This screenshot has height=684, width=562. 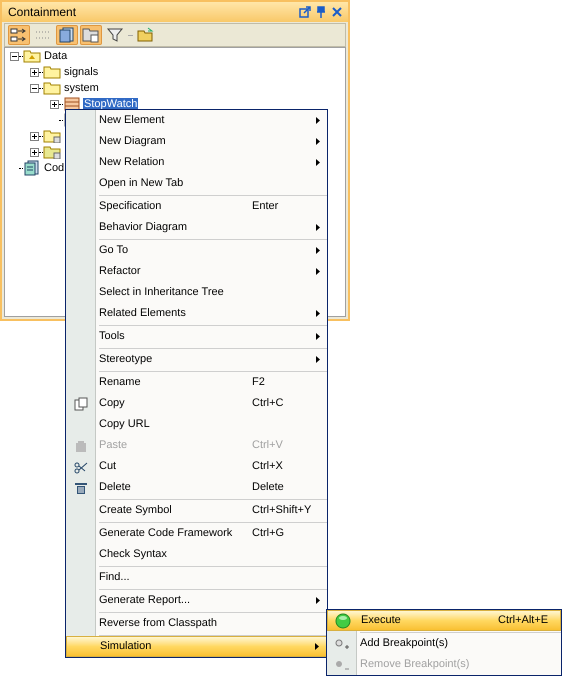 I want to click on shortcut-label: Ctrl+X, so click(x=267, y=466).